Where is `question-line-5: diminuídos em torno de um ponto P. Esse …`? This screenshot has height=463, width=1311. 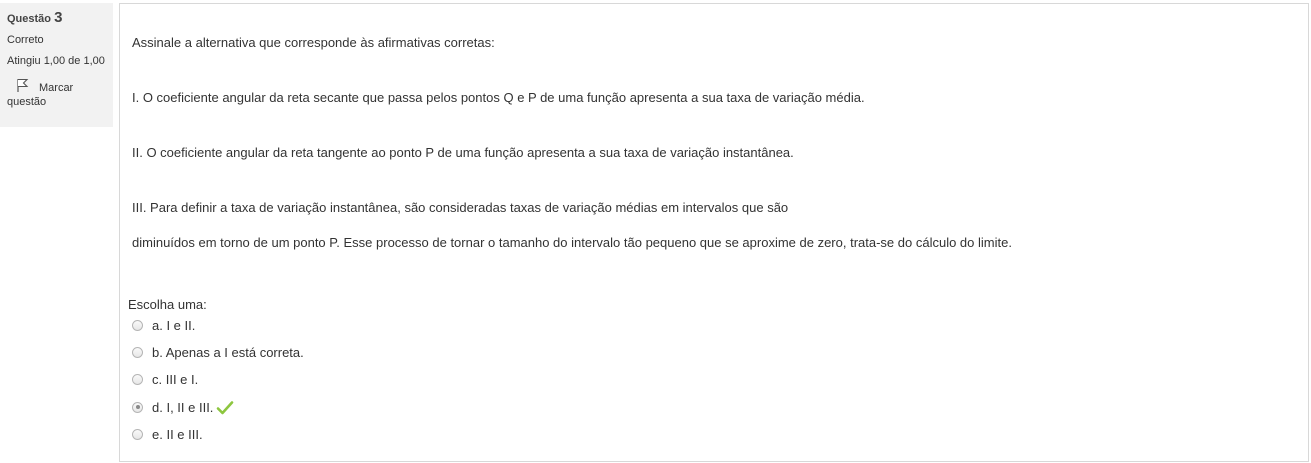
question-line-5: diminuídos em torno de um ponto P. Esse … is located at coordinates (572, 242).